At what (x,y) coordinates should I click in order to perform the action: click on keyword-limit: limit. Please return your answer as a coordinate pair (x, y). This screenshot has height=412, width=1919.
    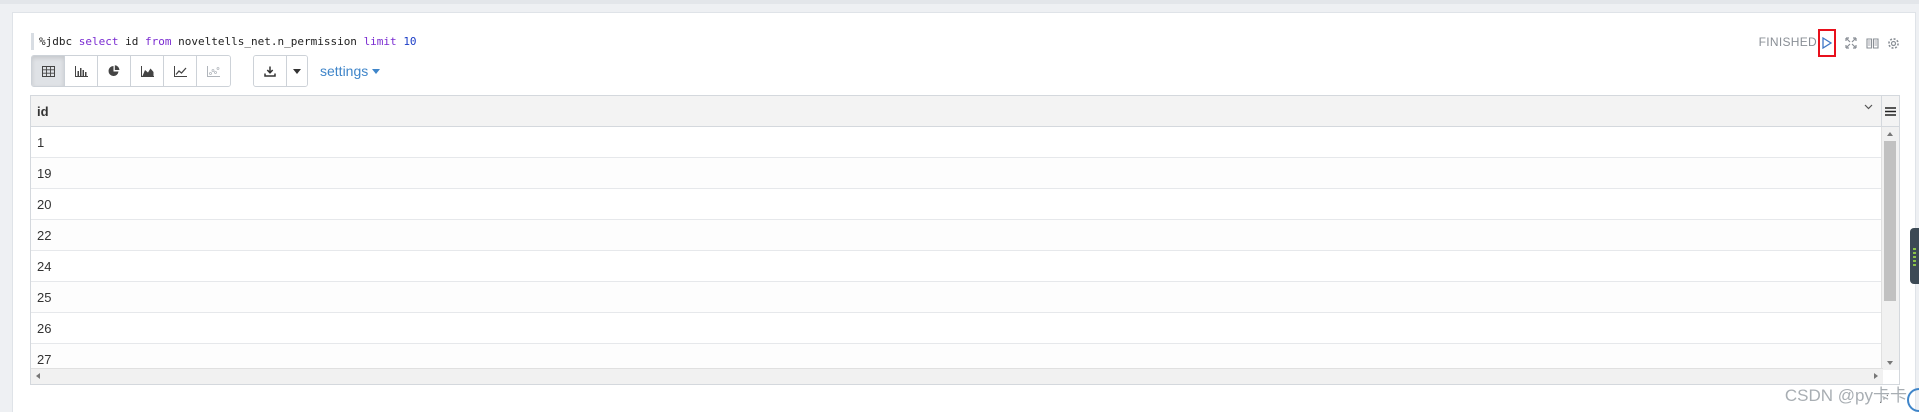
    Looking at the image, I should click on (380, 41).